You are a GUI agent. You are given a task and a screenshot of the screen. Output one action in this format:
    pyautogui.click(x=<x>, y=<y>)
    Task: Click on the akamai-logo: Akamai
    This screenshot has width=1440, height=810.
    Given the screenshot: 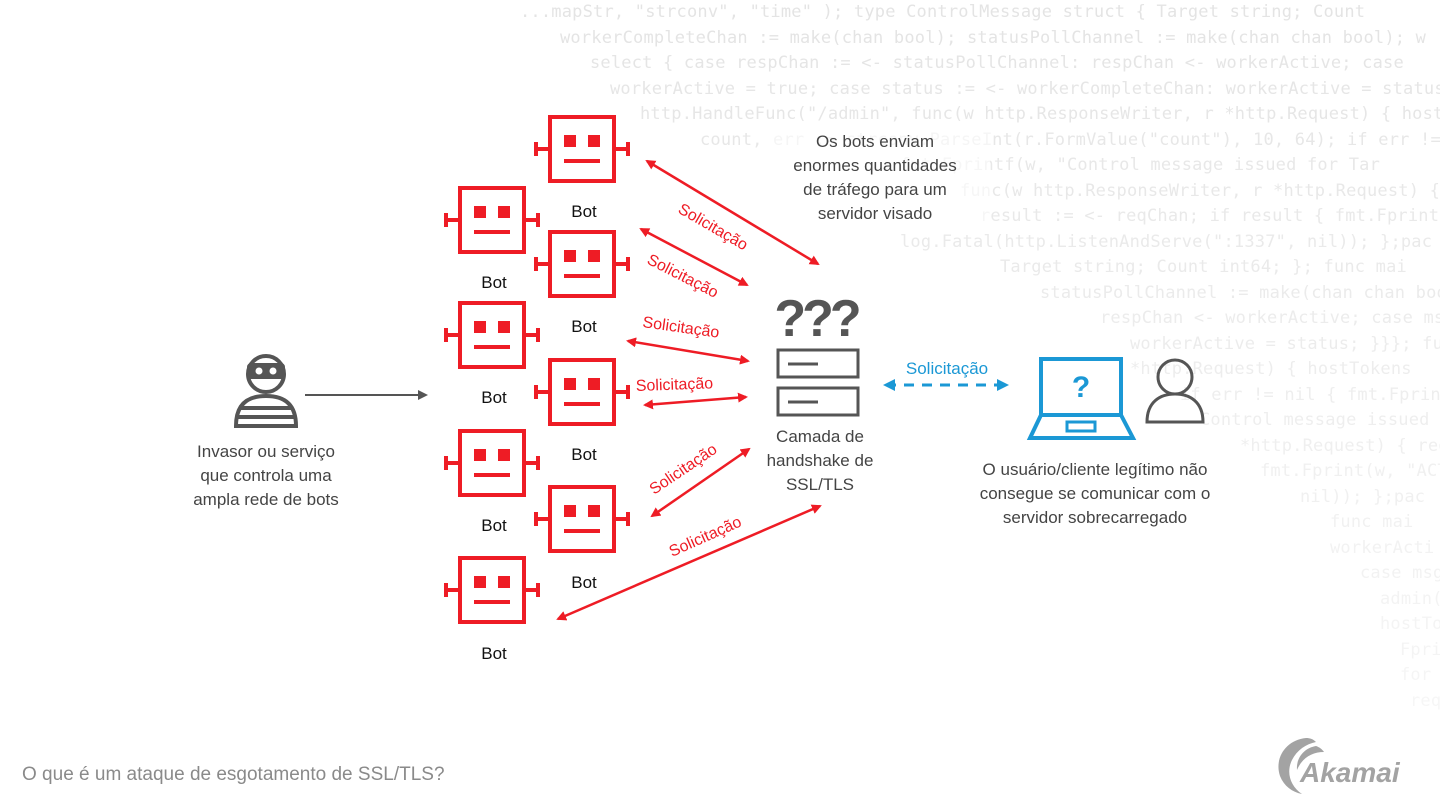 What is the action you would take?
    pyautogui.click(x=1356, y=766)
    